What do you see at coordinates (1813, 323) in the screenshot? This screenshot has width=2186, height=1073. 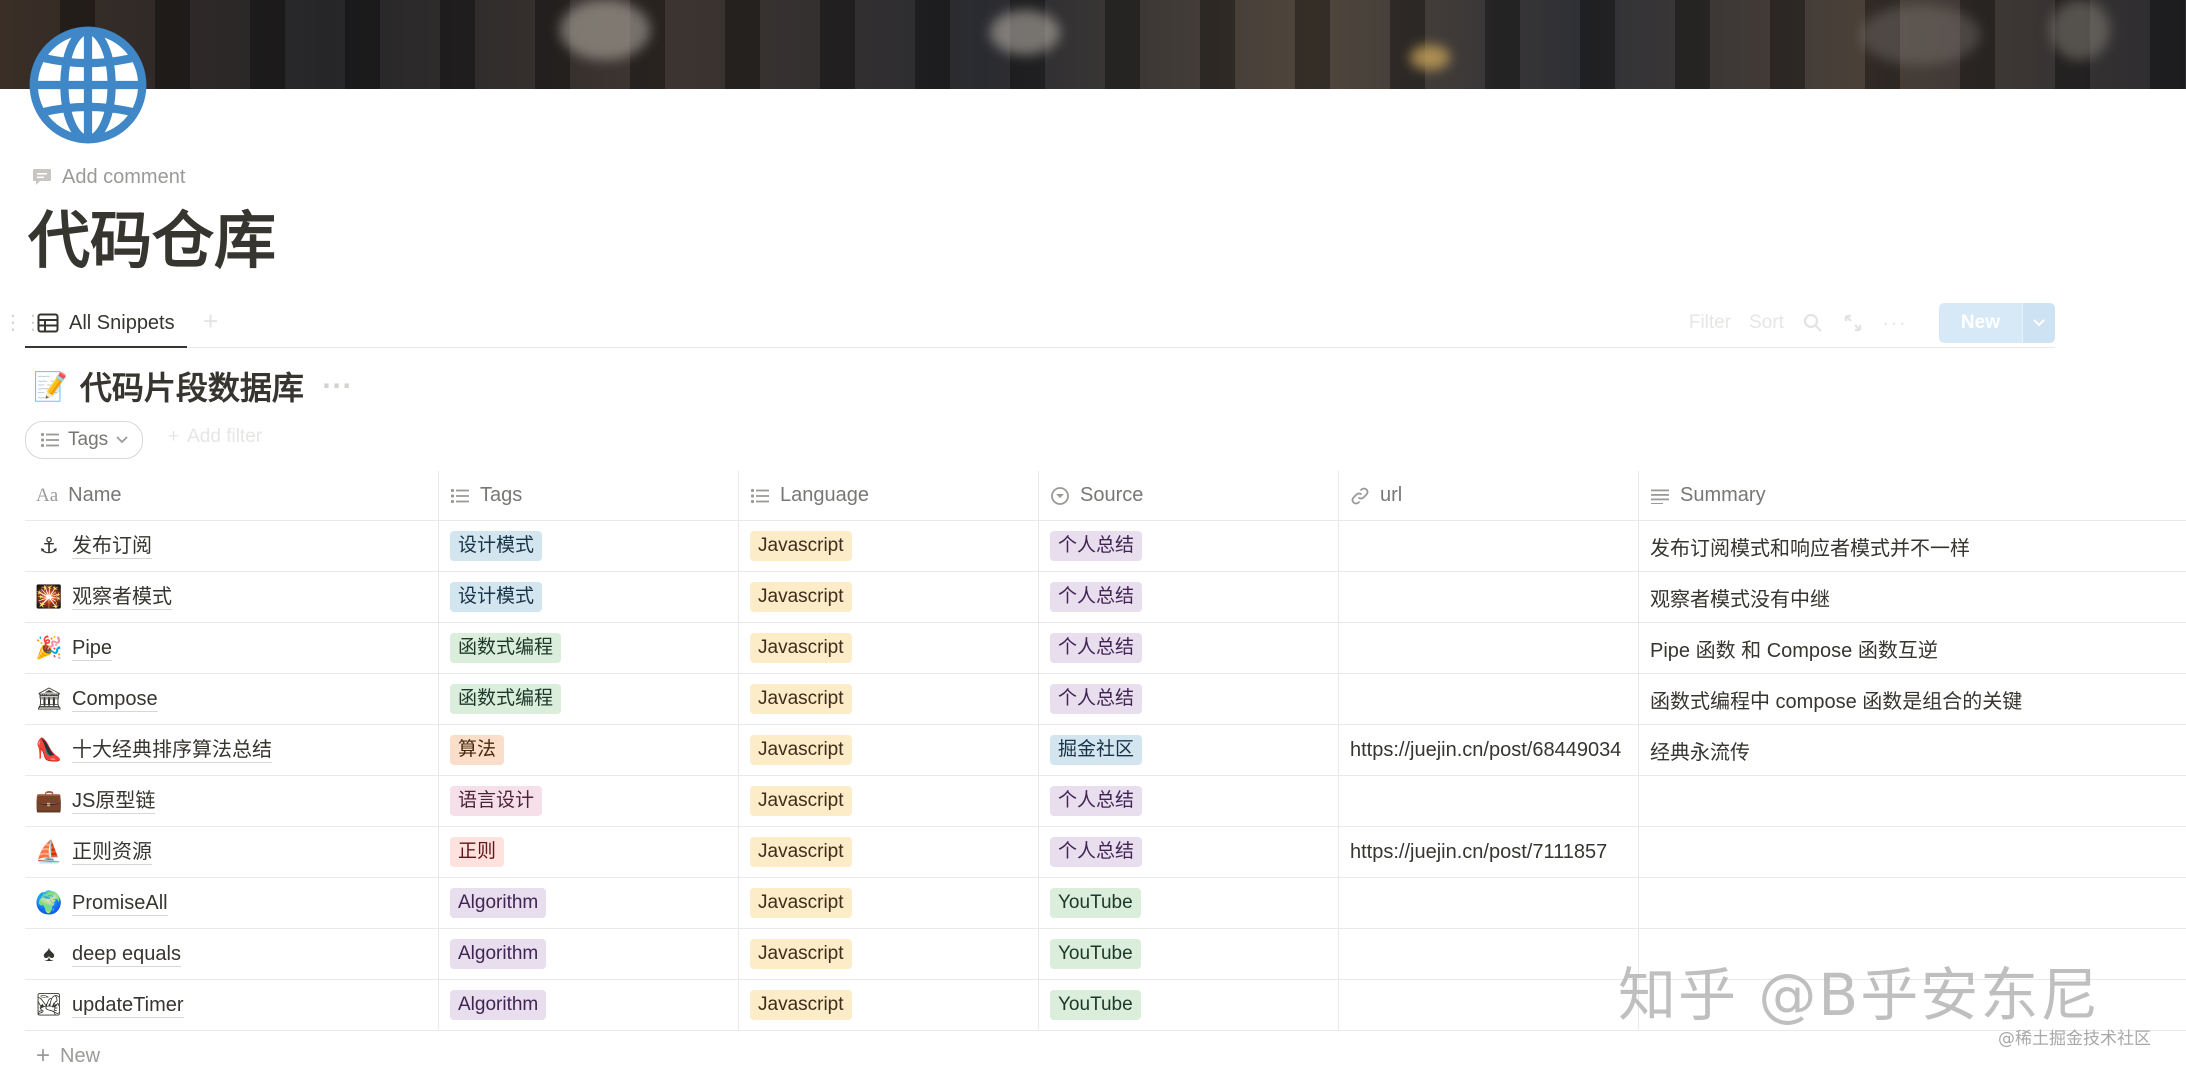 I see `search-icon` at bounding box center [1813, 323].